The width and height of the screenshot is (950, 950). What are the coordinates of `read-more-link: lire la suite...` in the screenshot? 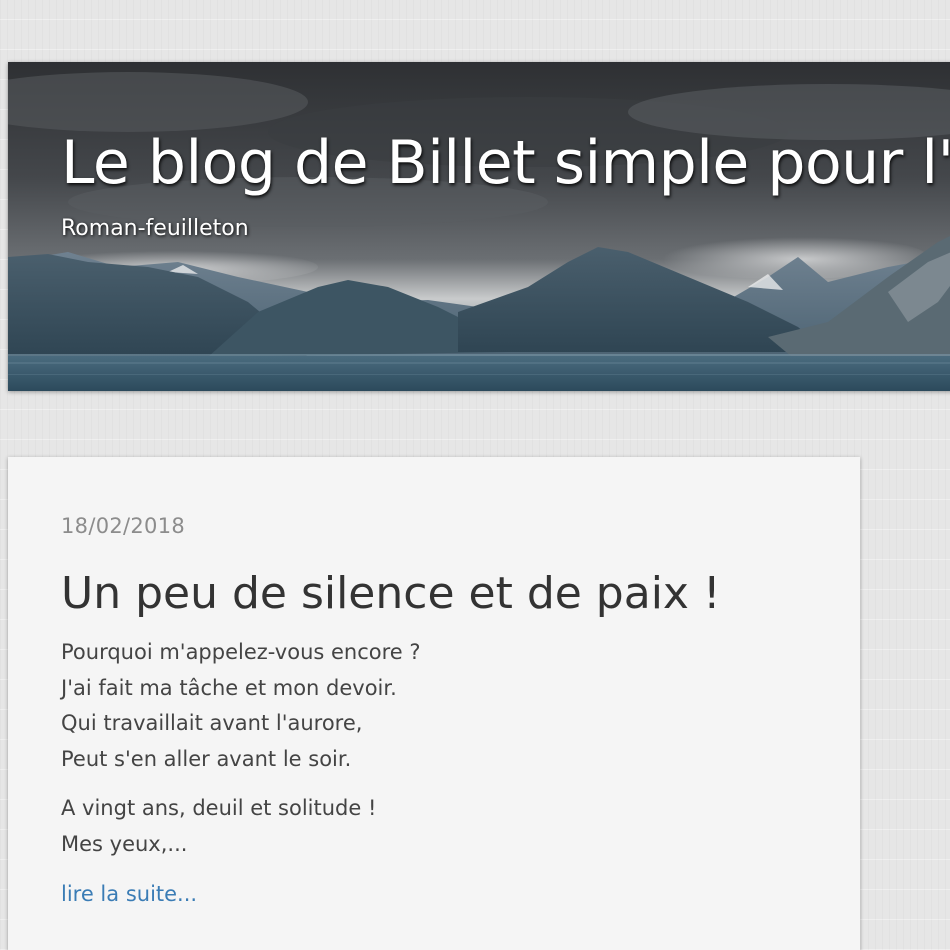 It's located at (129, 894).